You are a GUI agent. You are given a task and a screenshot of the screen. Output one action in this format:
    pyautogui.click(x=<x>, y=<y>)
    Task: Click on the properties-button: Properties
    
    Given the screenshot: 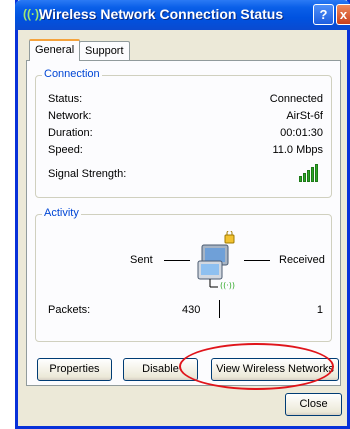 What is the action you would take?
    pyautogui.click(x=74, y=369)
    